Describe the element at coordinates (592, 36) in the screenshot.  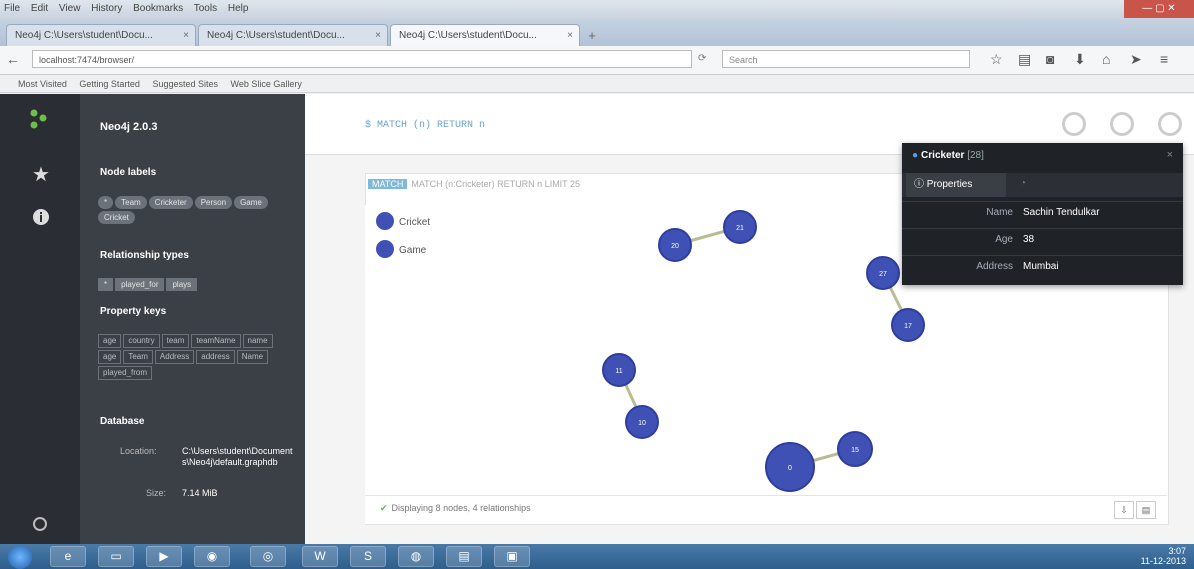
I see `new-tab-button: +` at that location.